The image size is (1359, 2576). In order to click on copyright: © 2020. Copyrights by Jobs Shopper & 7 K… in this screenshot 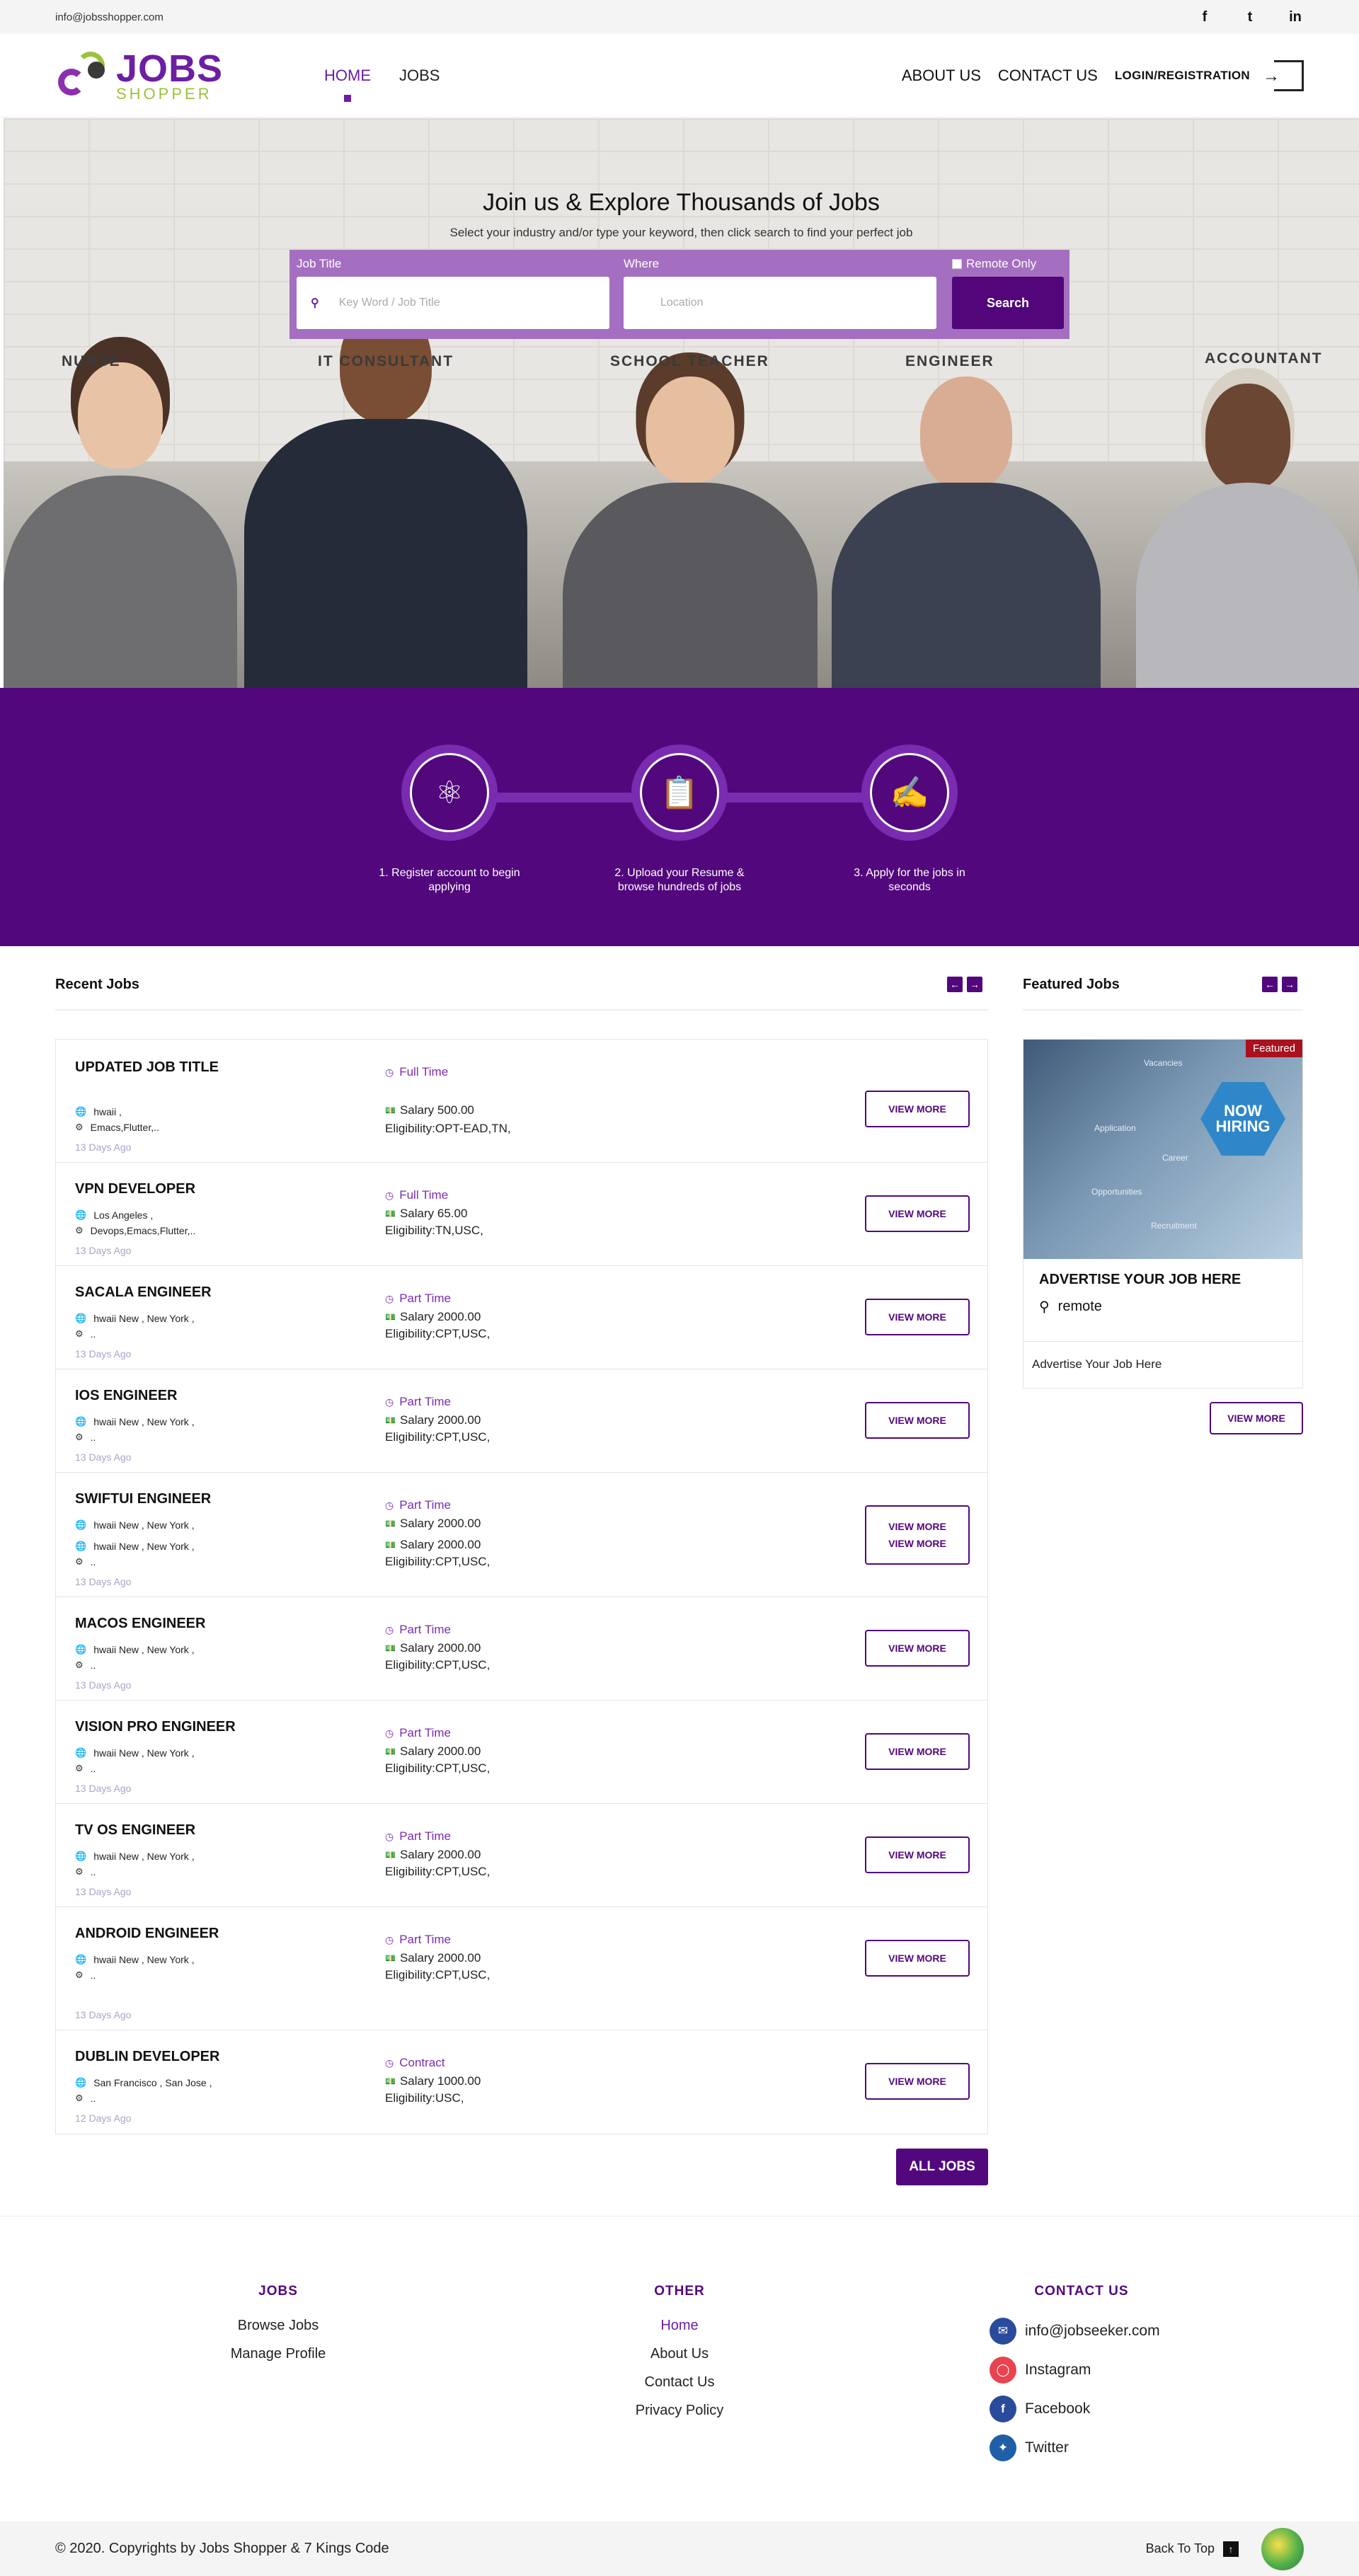, I will do `click(222, 2548)`.